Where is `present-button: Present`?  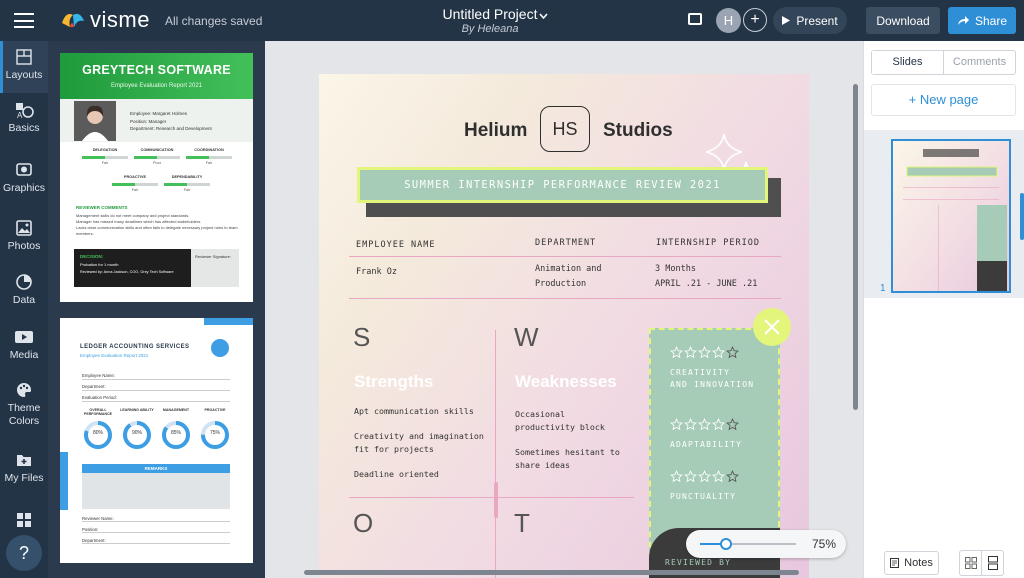 present-button: Present is located at coordinates (810, 20).